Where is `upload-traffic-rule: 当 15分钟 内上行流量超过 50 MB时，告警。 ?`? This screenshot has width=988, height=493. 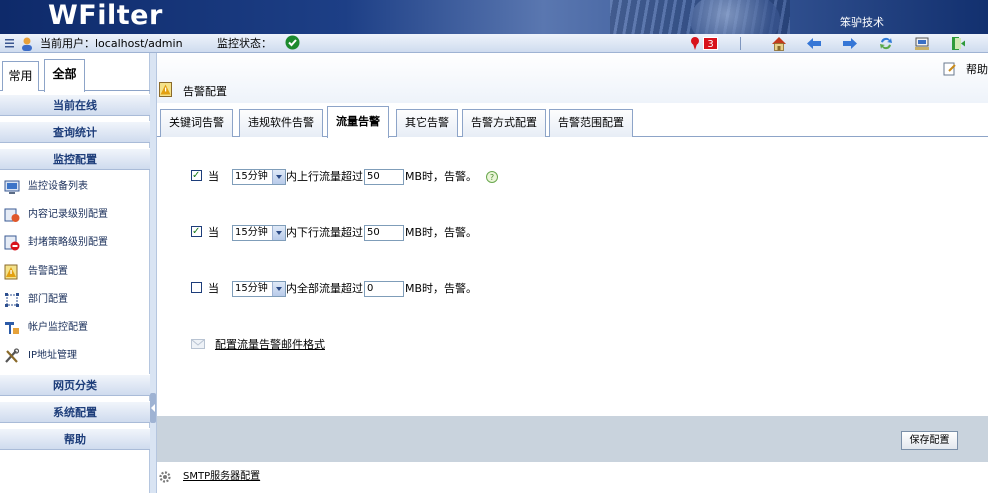
upload-traffic-rule: 当 15分钟 内上行流量超过 50 MB时，告警。 ? is located at coordinates (361, 176).